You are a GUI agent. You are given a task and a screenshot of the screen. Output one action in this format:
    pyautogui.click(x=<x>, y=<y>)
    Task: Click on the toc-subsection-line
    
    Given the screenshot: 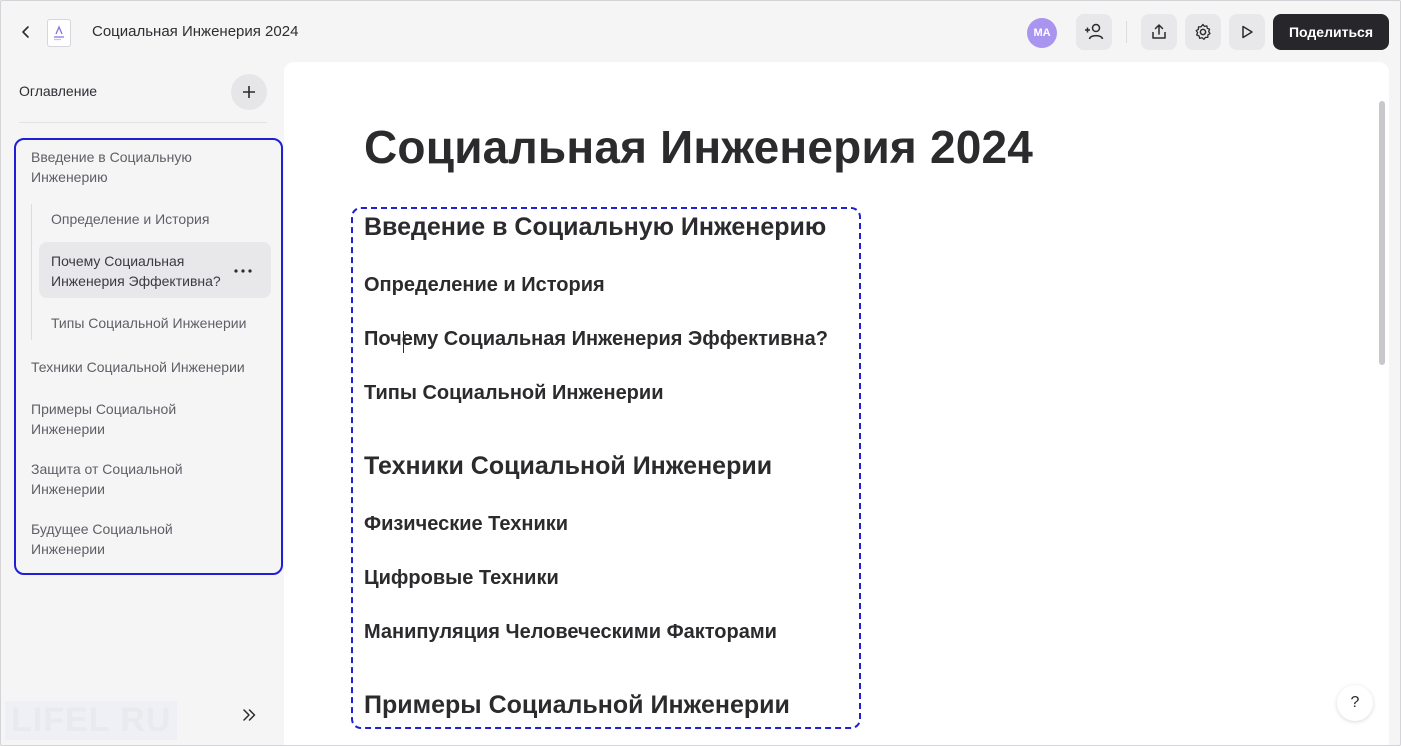 What is the action you would take?
    pyautogui.click(x=31, y=272)
    